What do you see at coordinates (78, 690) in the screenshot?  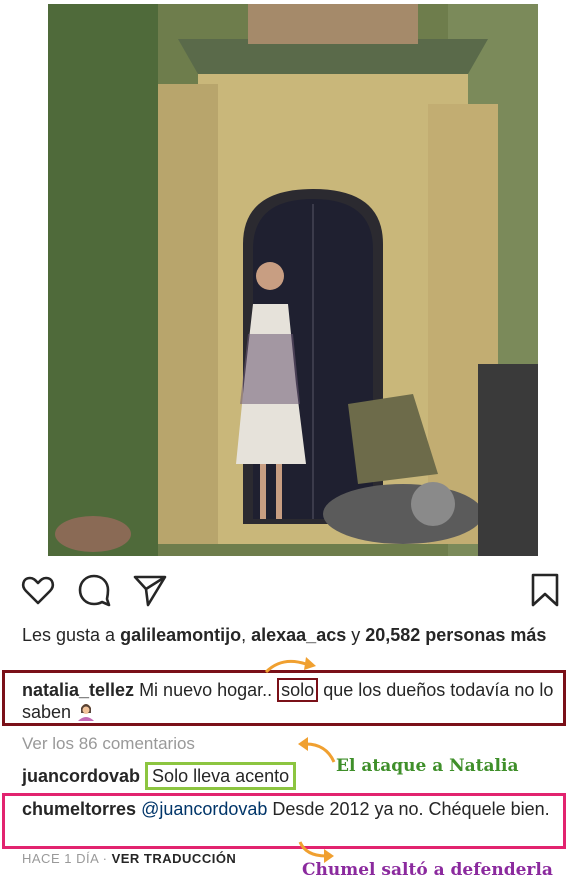 I see `caption-username: natalia_tellez` at bounding box center [78, 690].